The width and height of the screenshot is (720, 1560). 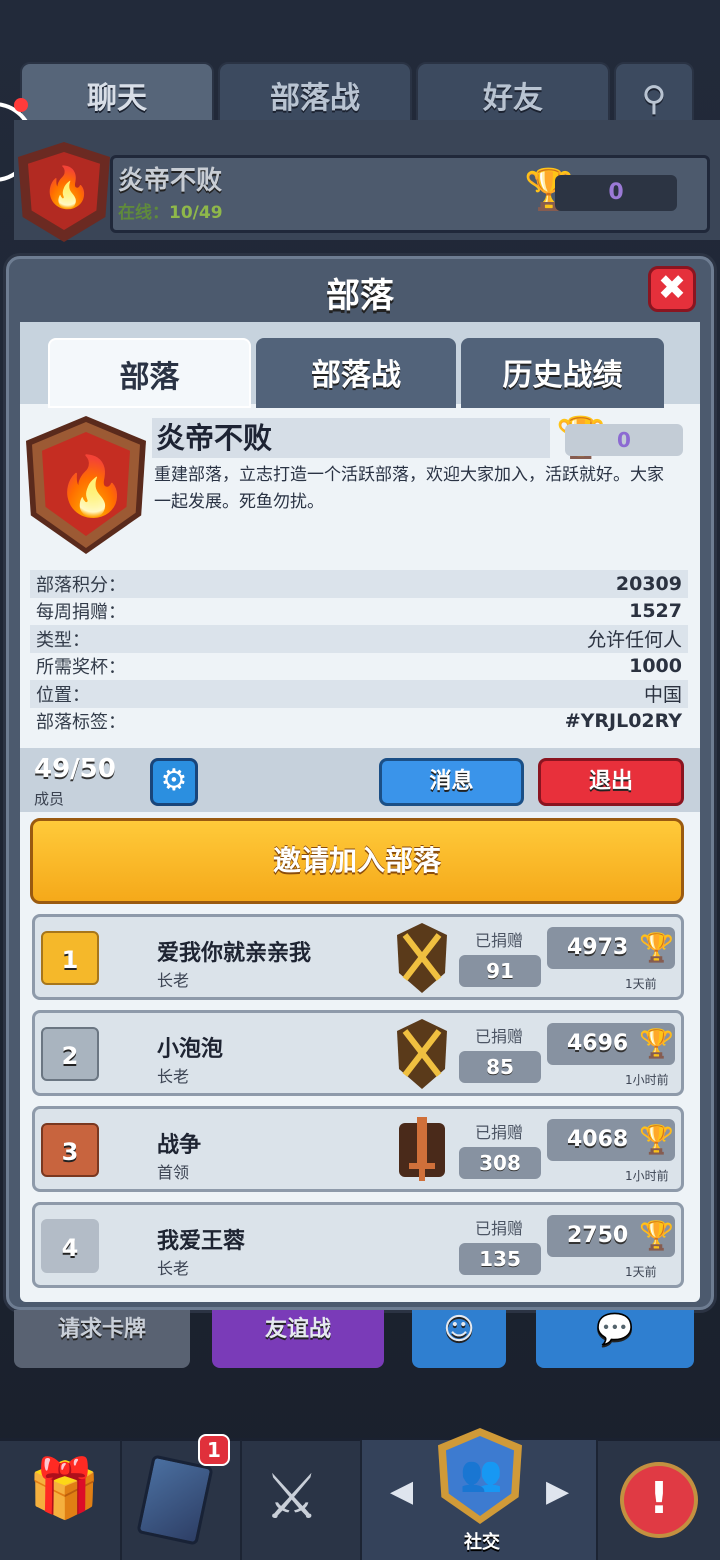 I want to click on member-name: 爱我你就亲亲我, so click(x=234, y=953).